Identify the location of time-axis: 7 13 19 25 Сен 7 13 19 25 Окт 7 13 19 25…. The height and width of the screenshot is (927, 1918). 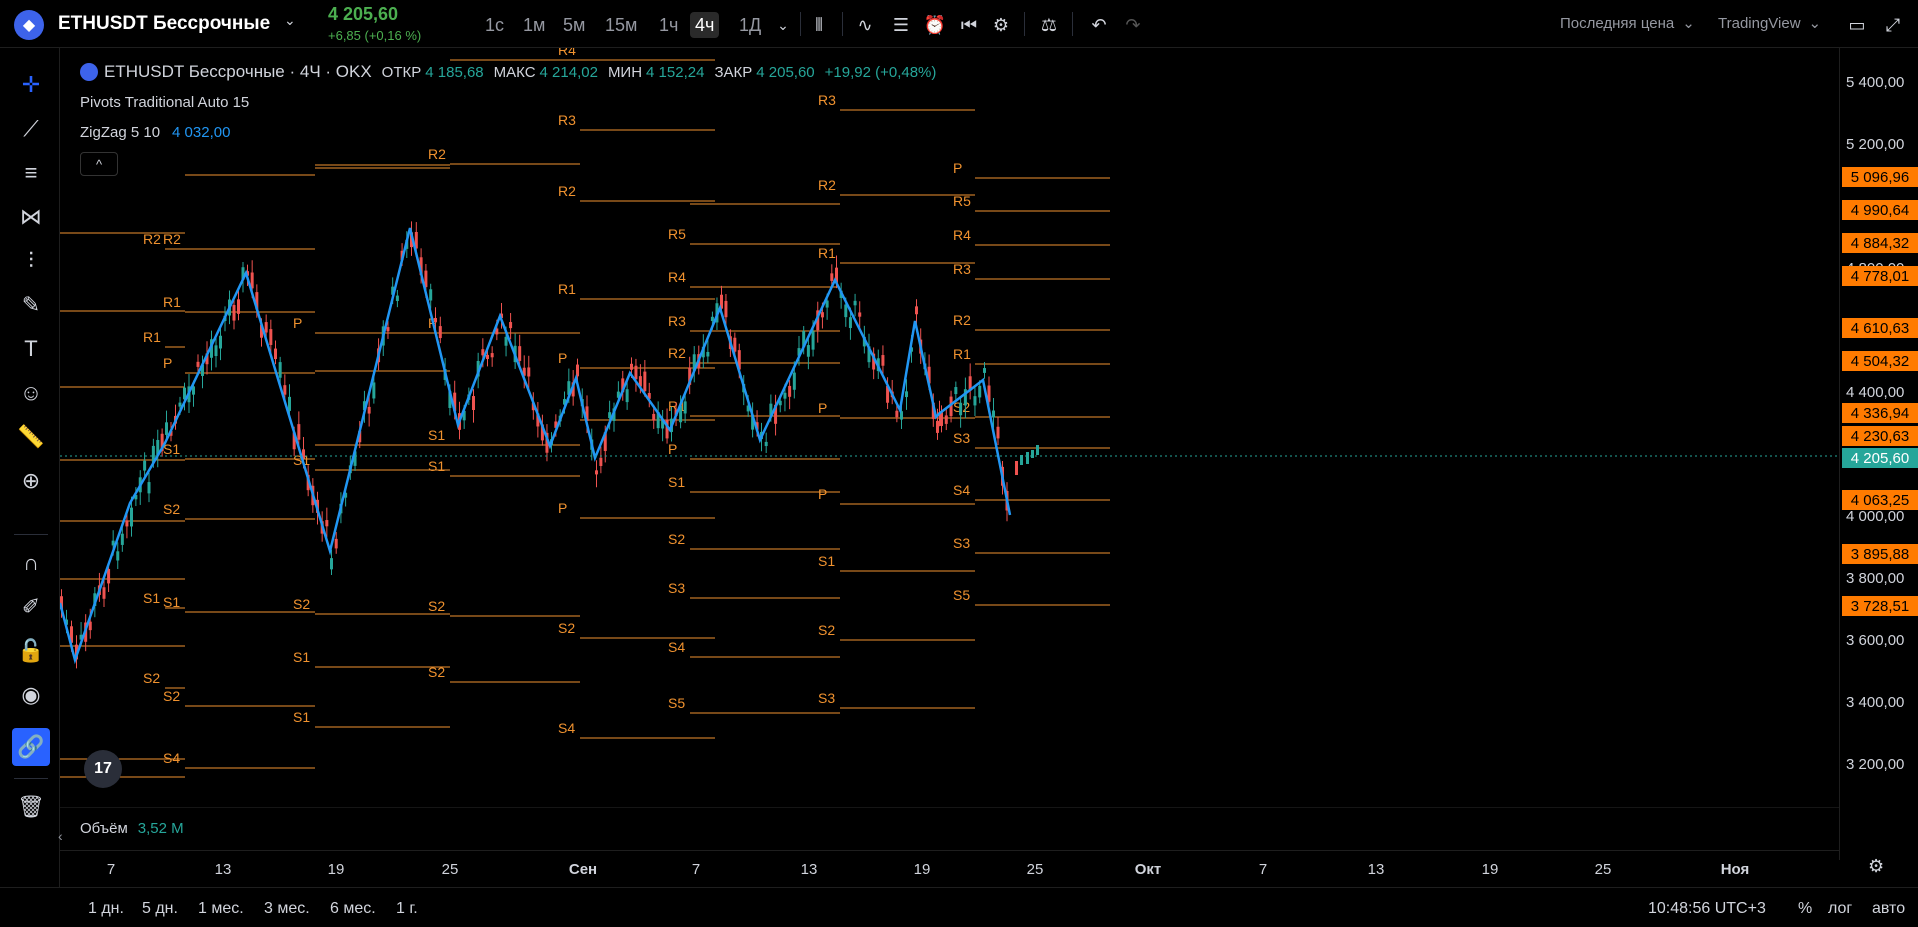
(949, 868).